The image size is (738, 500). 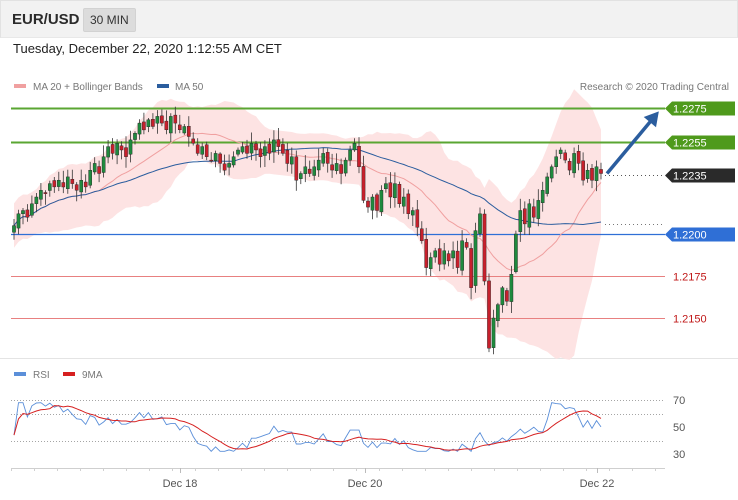 What do you see at coordinates (690, 177) in the screenshot?
I see `level-label-1-2235: 1.2235` at bounding box center [690, 177].